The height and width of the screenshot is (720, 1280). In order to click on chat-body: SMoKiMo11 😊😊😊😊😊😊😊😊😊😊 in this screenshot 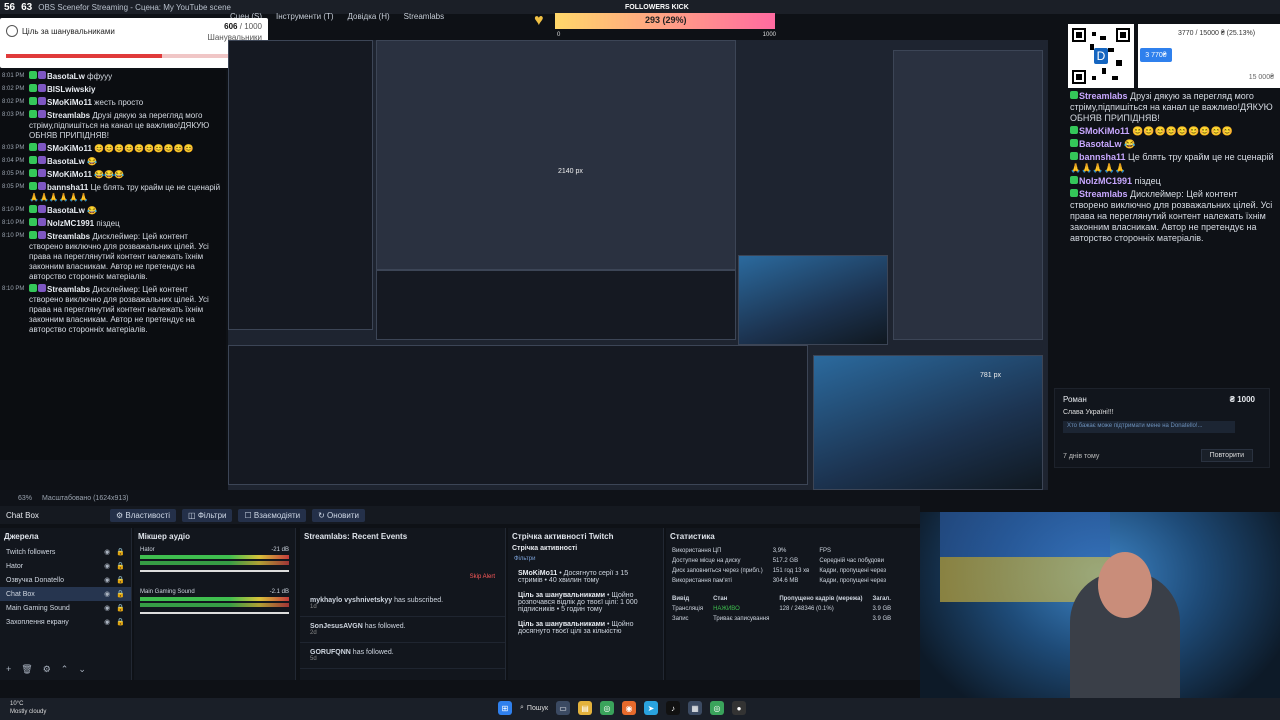, I will do `click(111, 148)`.